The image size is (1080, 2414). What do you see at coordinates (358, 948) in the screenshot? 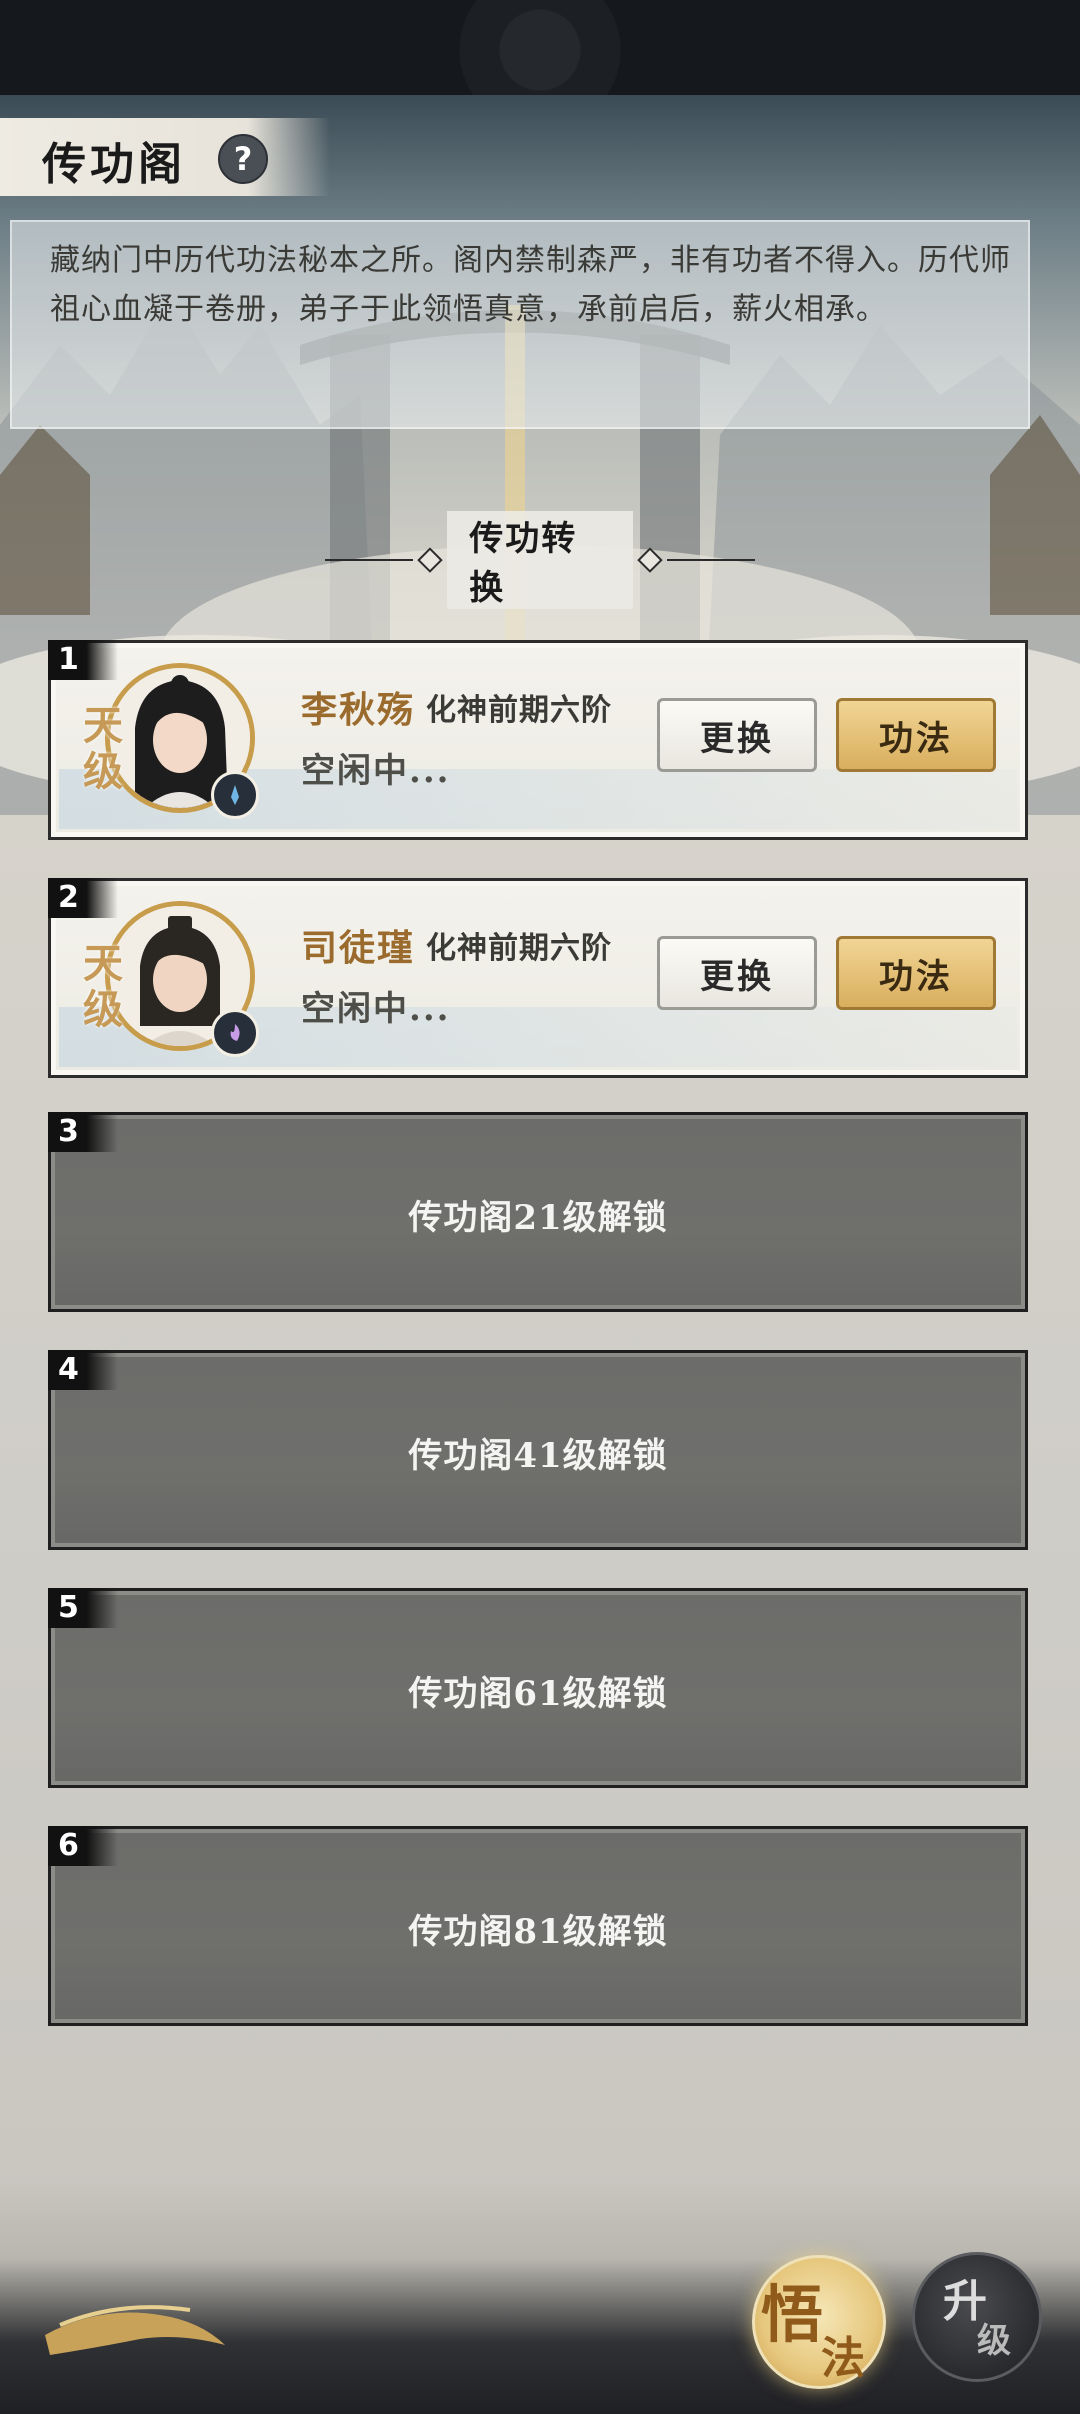
I see `character-name: 司徒瑾` at bounding box center [358, 948].